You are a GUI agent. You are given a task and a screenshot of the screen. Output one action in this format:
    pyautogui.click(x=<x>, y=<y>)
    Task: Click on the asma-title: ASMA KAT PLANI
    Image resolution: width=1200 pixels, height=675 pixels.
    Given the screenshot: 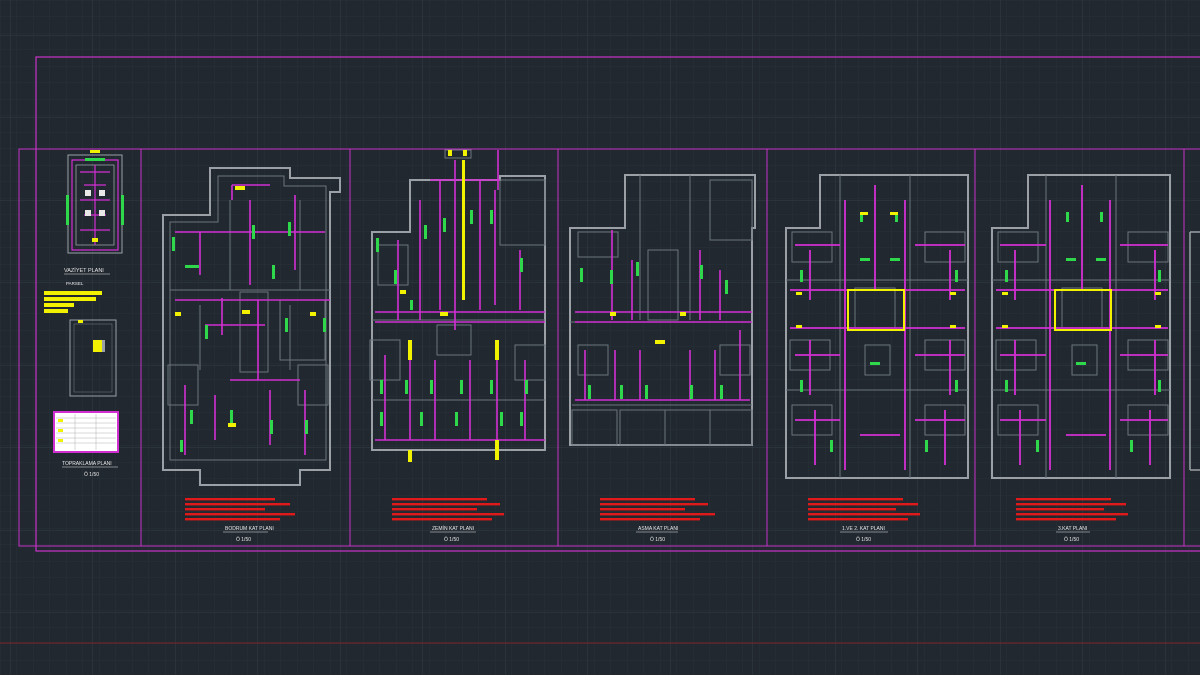 What is the action you would take?
    pyautogui.click(x=658, y=529)
    